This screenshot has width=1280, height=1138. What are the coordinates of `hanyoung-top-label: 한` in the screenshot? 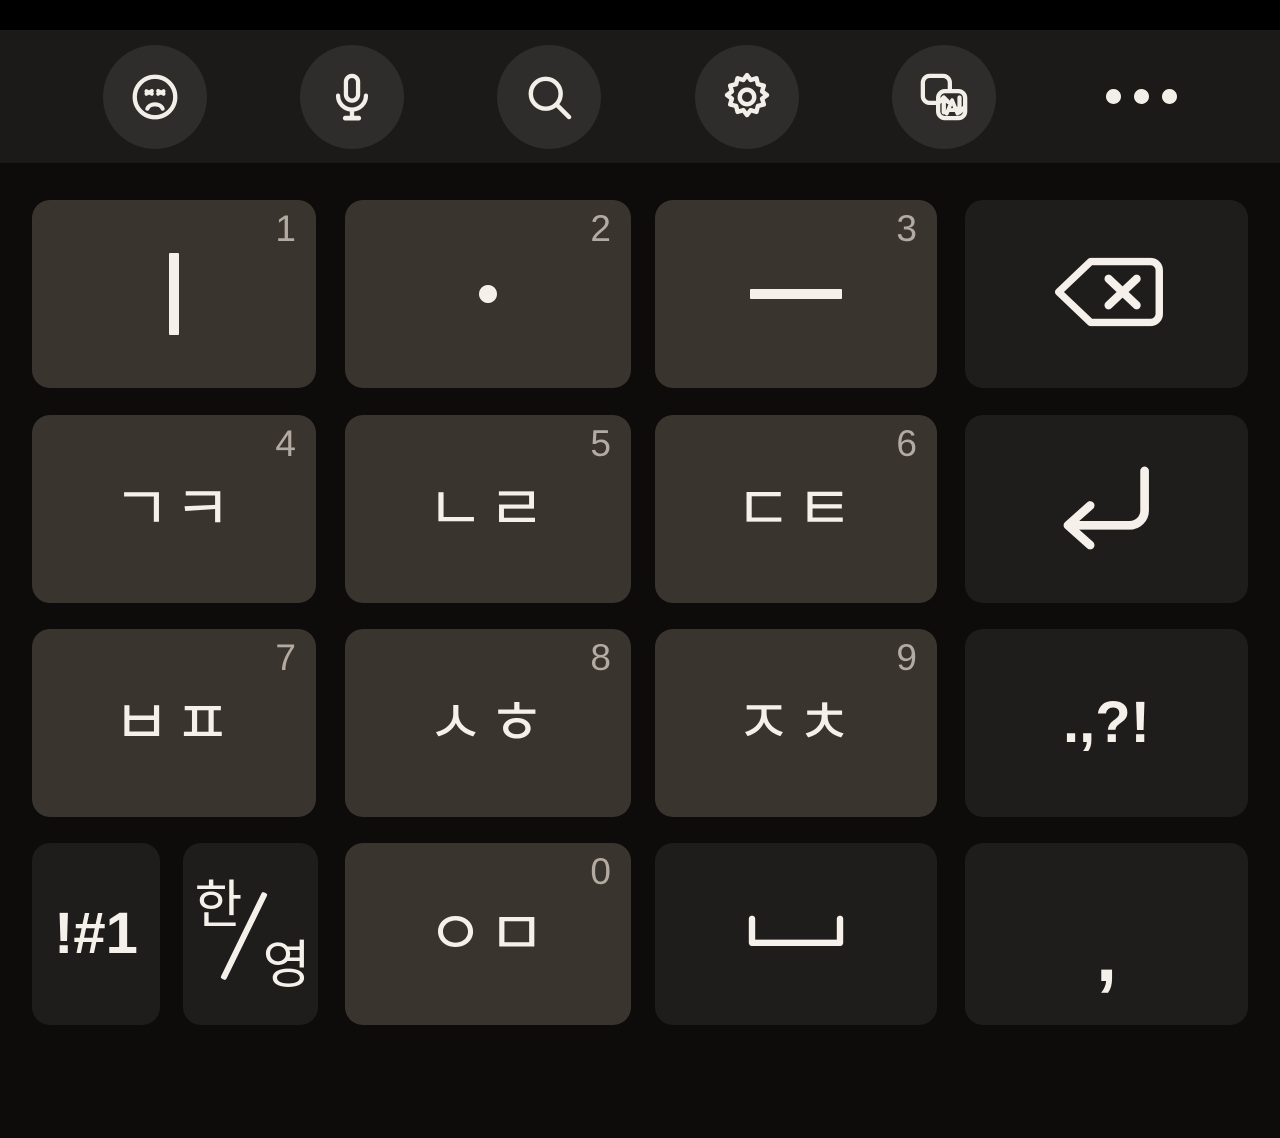 It's located at (218, 906).